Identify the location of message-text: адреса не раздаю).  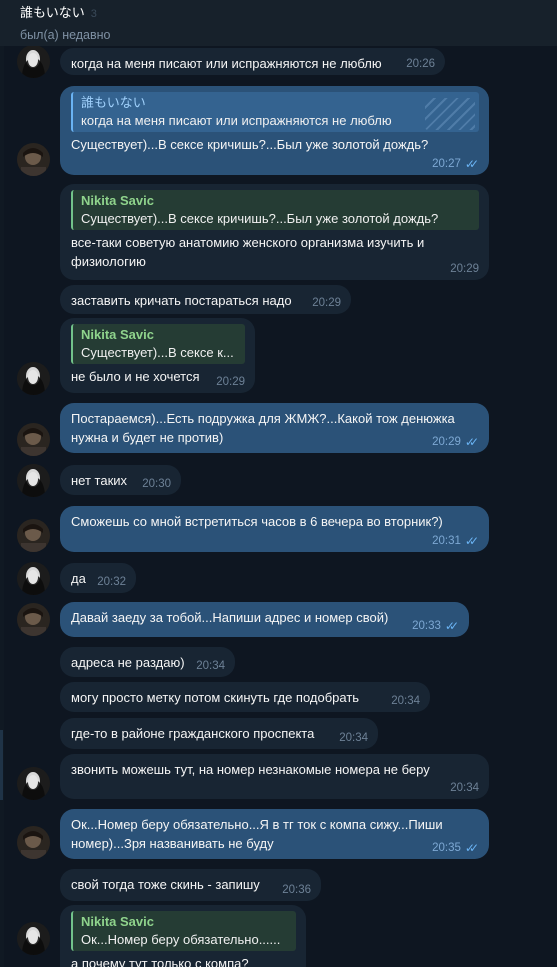
(128, 662).